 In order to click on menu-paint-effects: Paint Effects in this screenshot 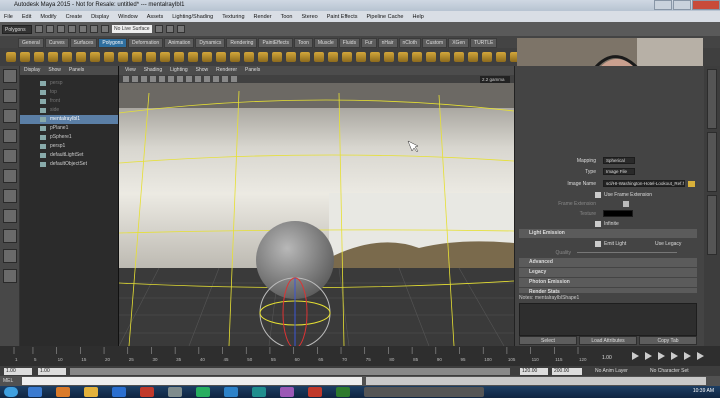, I will do `click(342, 17)`.